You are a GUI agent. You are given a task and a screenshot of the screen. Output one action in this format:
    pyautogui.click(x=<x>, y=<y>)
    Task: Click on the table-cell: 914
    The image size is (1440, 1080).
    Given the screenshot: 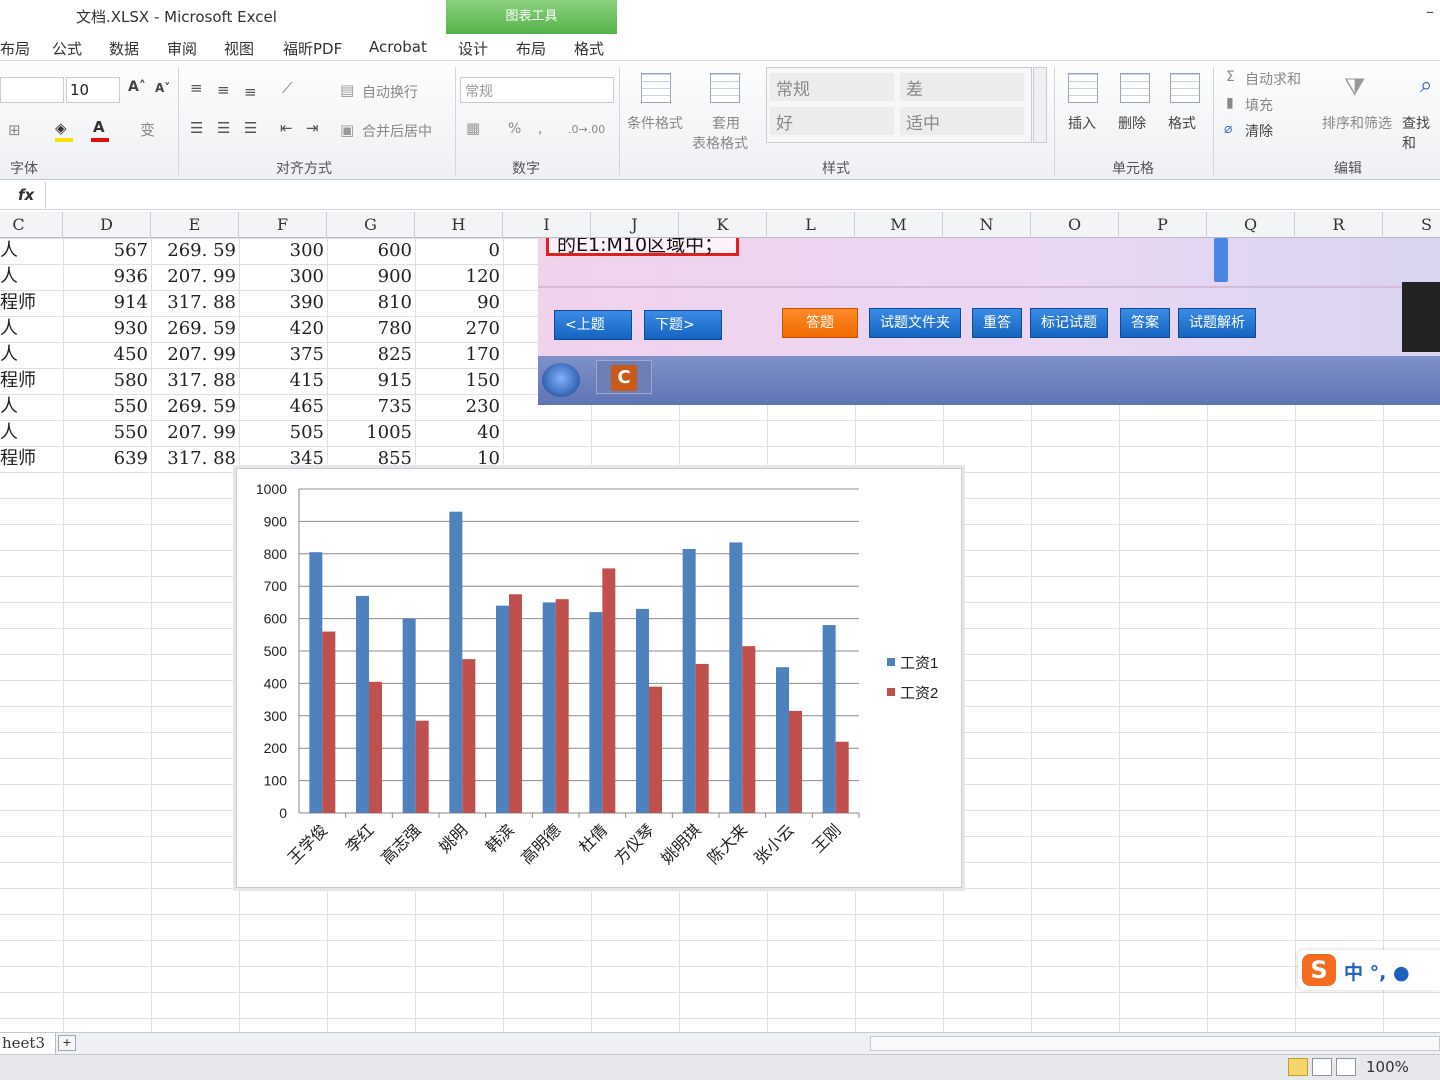 What is the action you would take?
    pyautogui.click(x=107, y=303)
    